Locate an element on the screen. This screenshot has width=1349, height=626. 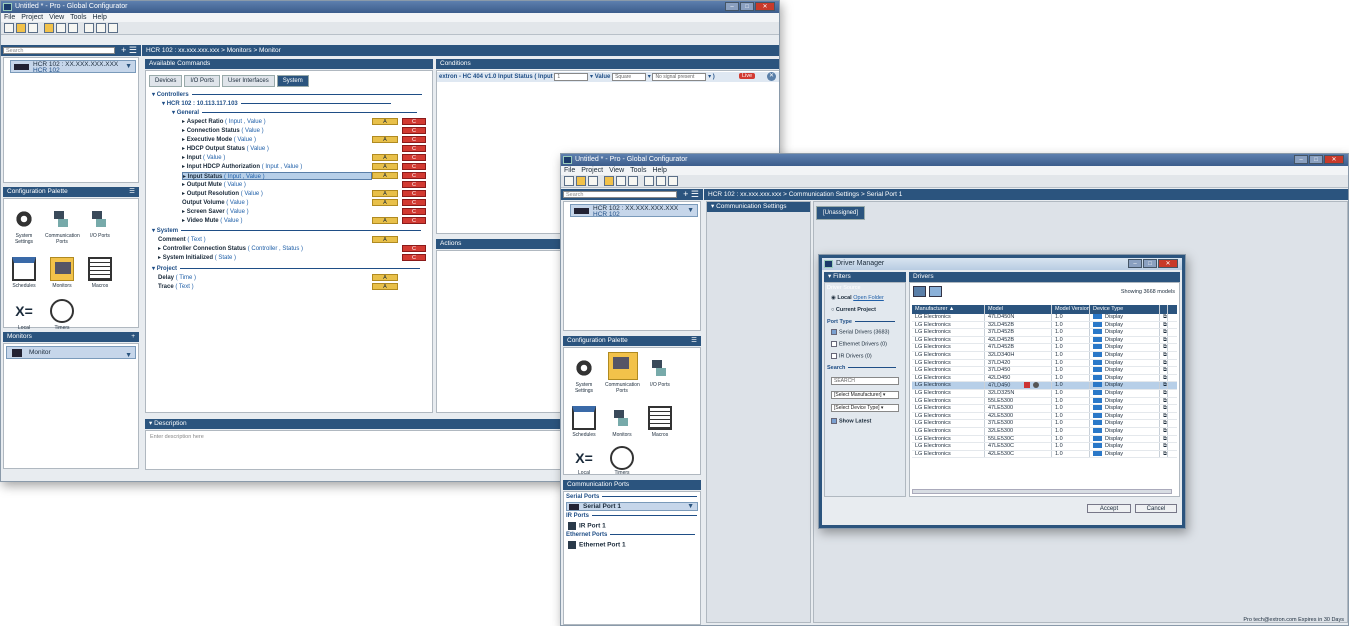
command-item: ▸ System Initialized ( State ) is located at coordinates (197, 258).